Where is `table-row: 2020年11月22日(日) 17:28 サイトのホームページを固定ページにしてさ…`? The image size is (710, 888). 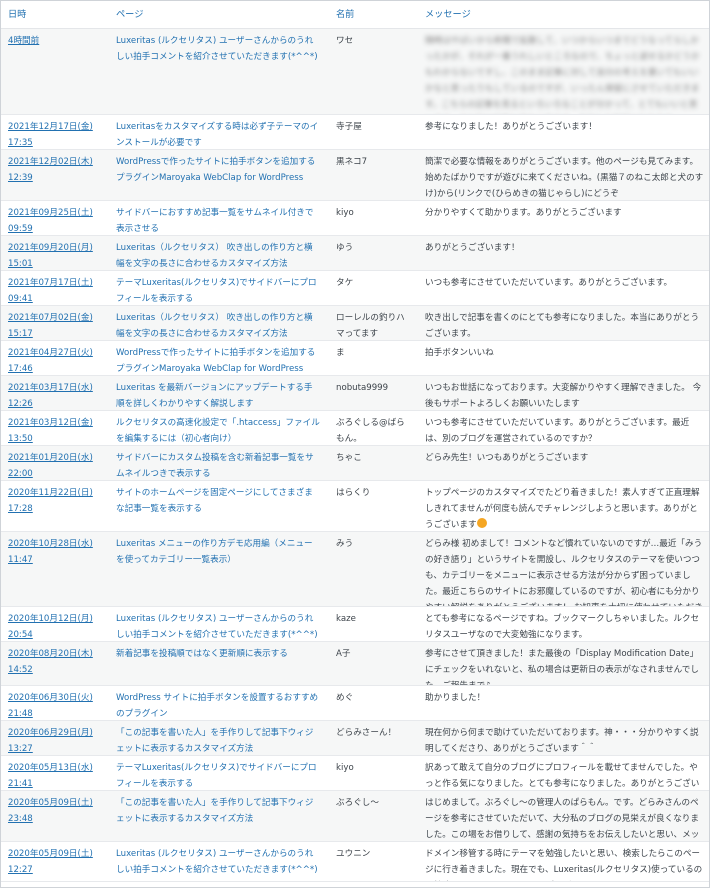
table-row: 2020年11月22日(日) 17:28 サイトのホームページを固定ページにしてさ… is located at coordinates (355, 506).